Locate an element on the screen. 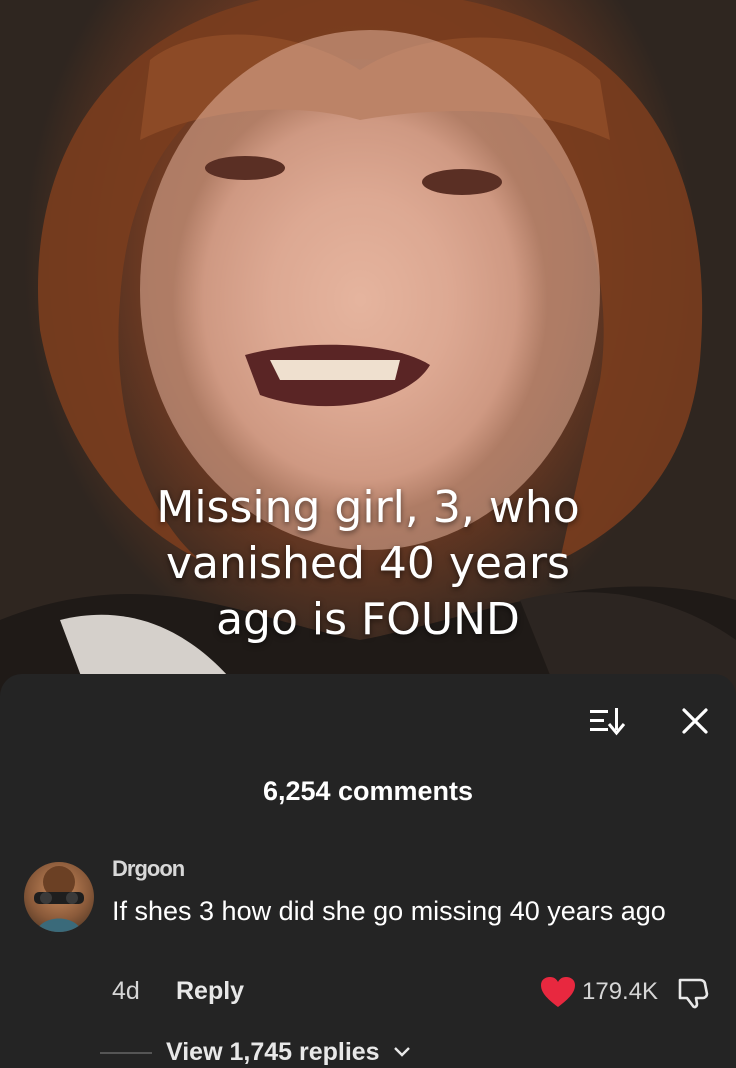 This screenshot has width=736, height=1068. avatar is located at coordinates (59, 897).